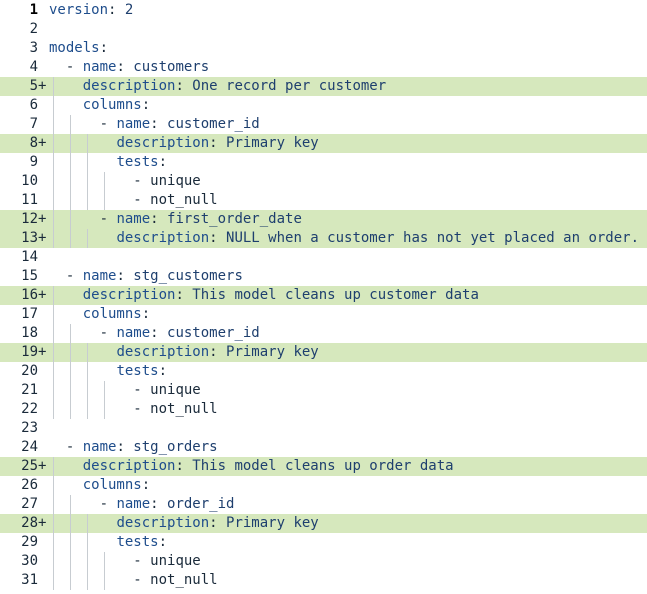  I want to click on code-line: 3 models:, so click(323, 48).